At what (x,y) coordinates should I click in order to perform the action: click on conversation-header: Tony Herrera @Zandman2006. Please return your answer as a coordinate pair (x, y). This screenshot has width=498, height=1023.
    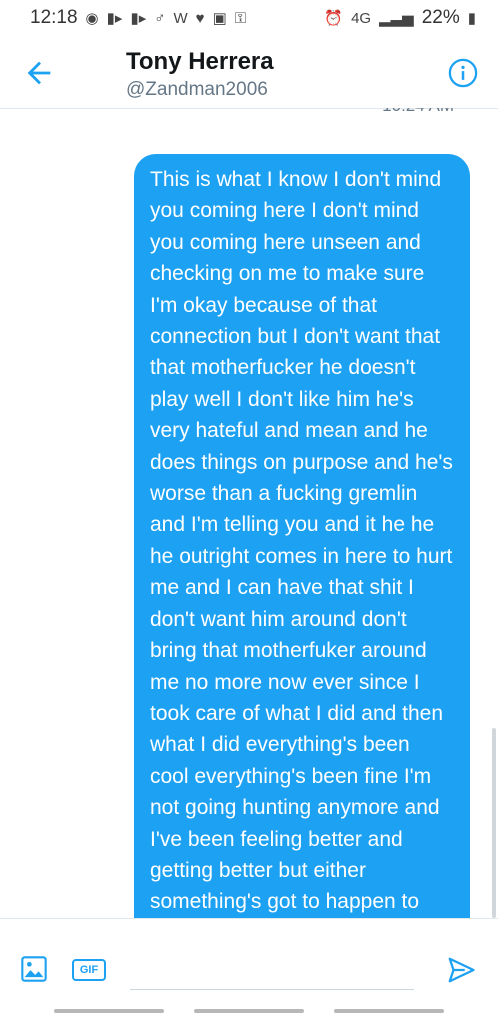
    Looking at the image, I should click on (249, 72).